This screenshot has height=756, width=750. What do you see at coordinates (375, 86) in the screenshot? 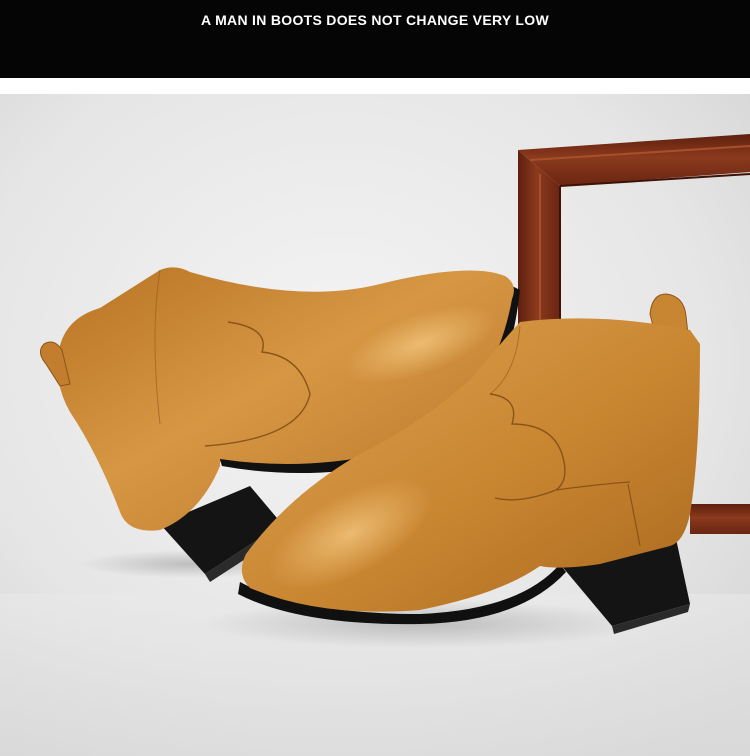
I see `divider-gap` at bounding box center [375, 86].